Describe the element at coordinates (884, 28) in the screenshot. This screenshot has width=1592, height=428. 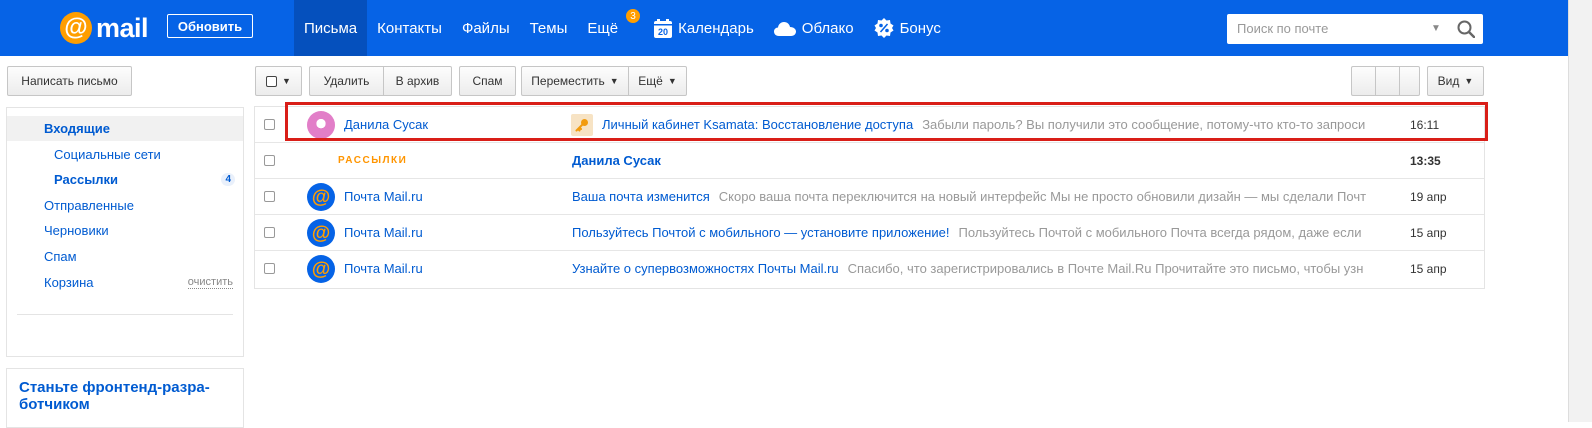
I see `bonus-icon` at that location.